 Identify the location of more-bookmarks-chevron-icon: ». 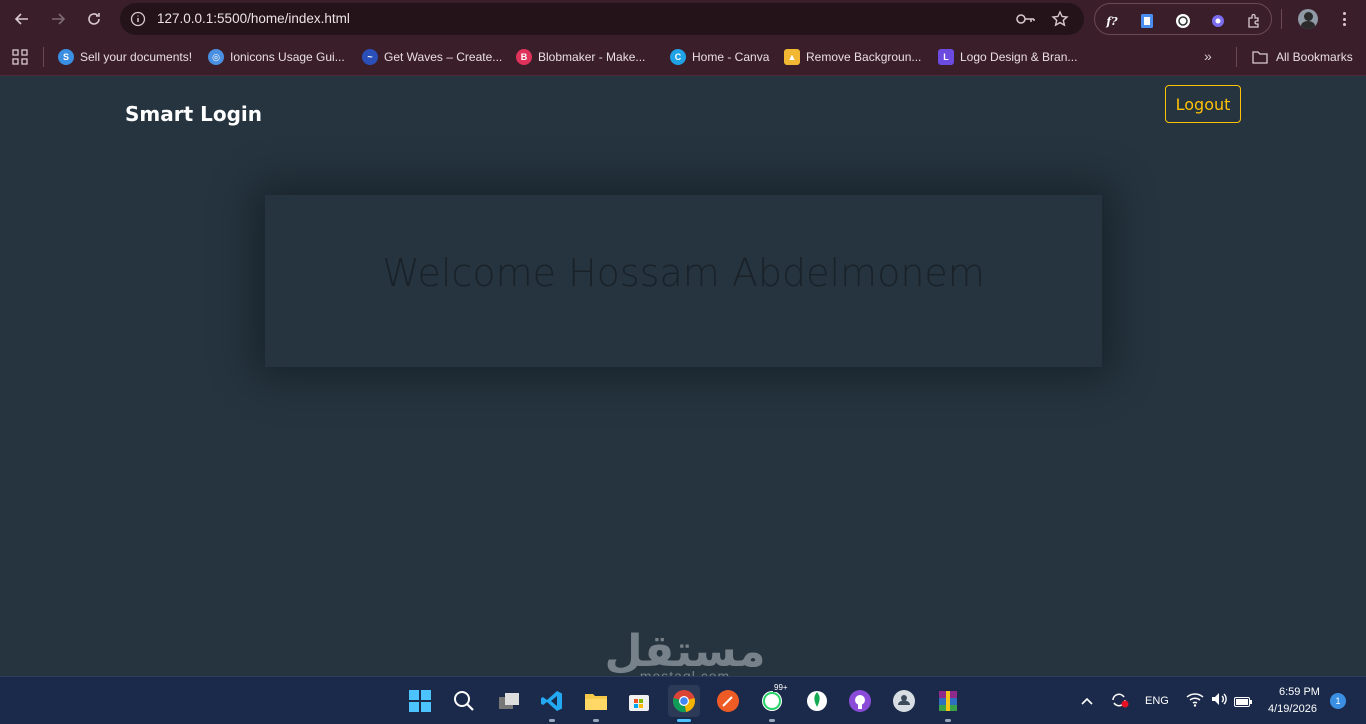
(1208, 56).